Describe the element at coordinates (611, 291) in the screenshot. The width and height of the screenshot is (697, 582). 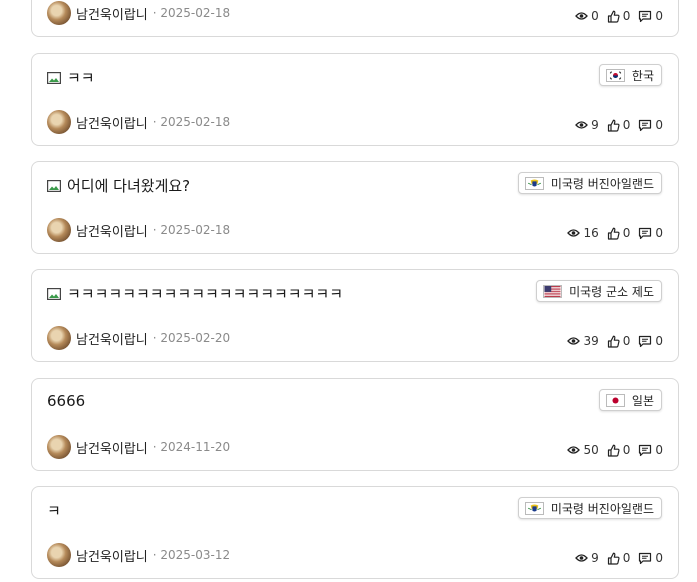
I see `country-name: 미국령 군소 제도` at that location.